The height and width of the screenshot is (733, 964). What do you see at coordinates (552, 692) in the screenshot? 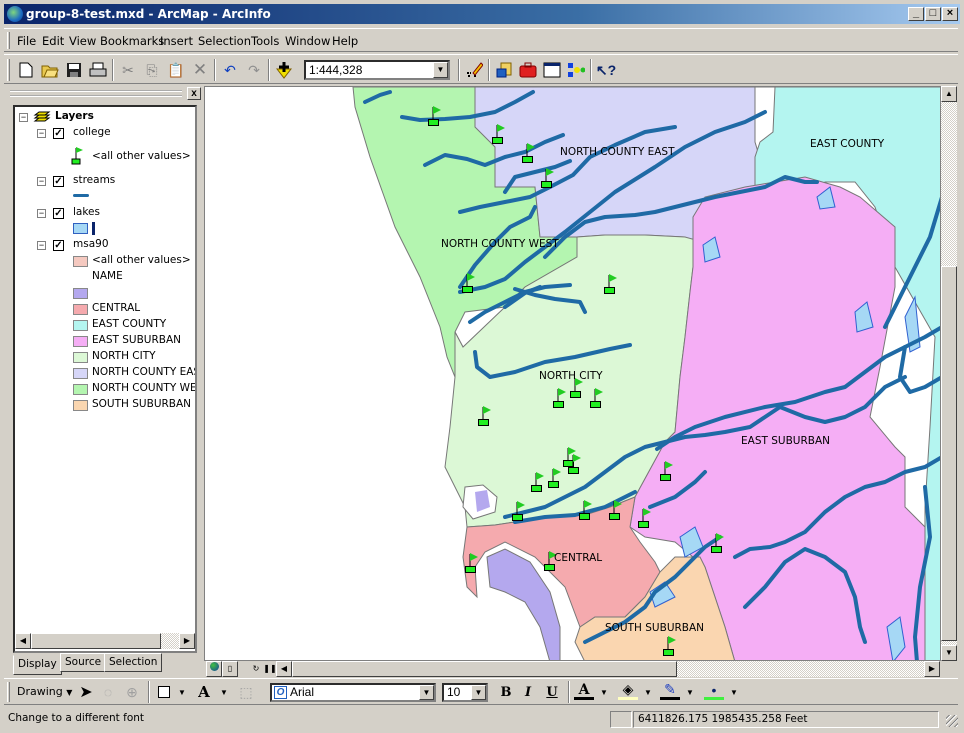
I see `underline-button: U` at bounding box center [552, 692].